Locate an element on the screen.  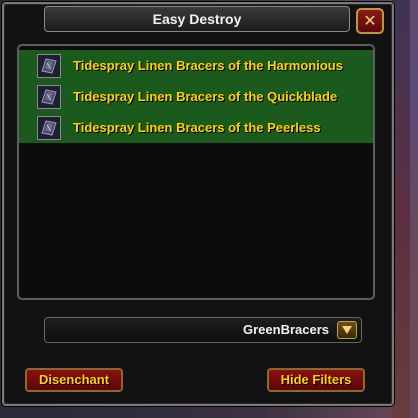
close-icon: ✕ is located at coordinates (370, 20).